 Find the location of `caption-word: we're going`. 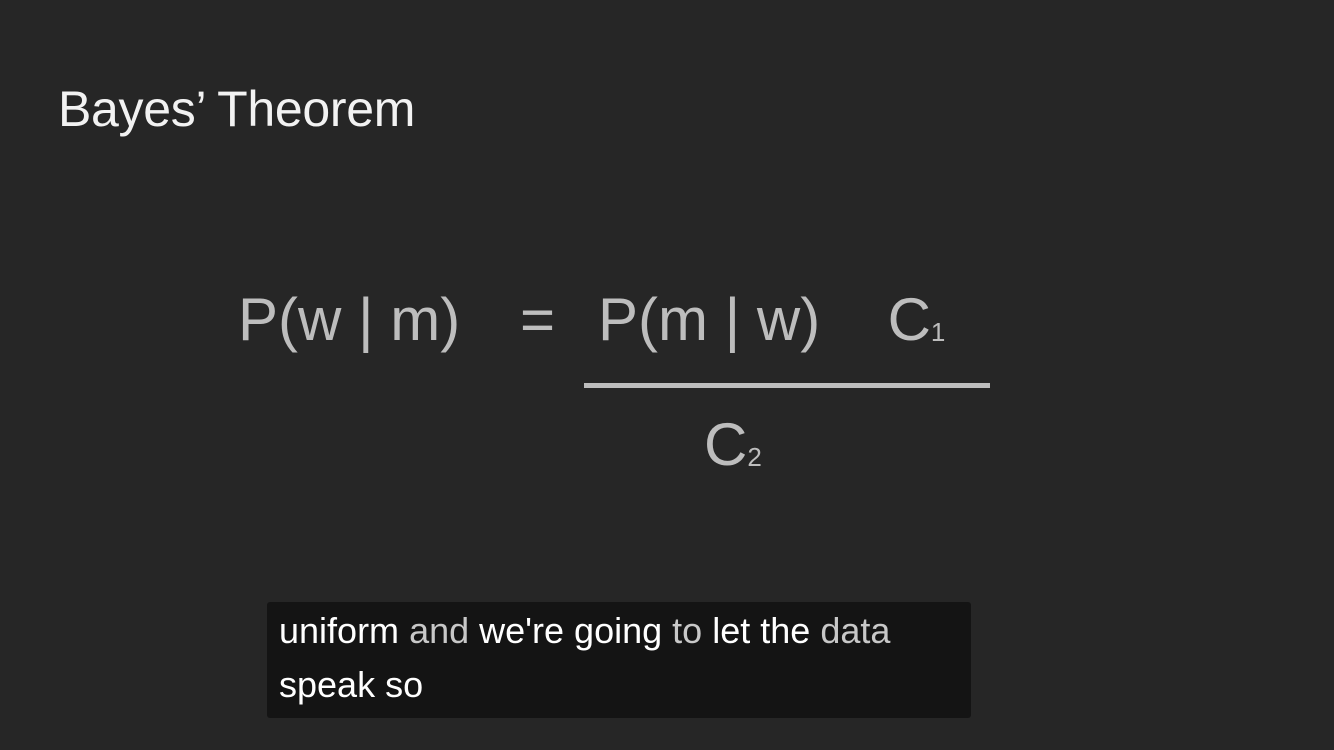

caption-word: we're going is located at coordinates (571, 630).